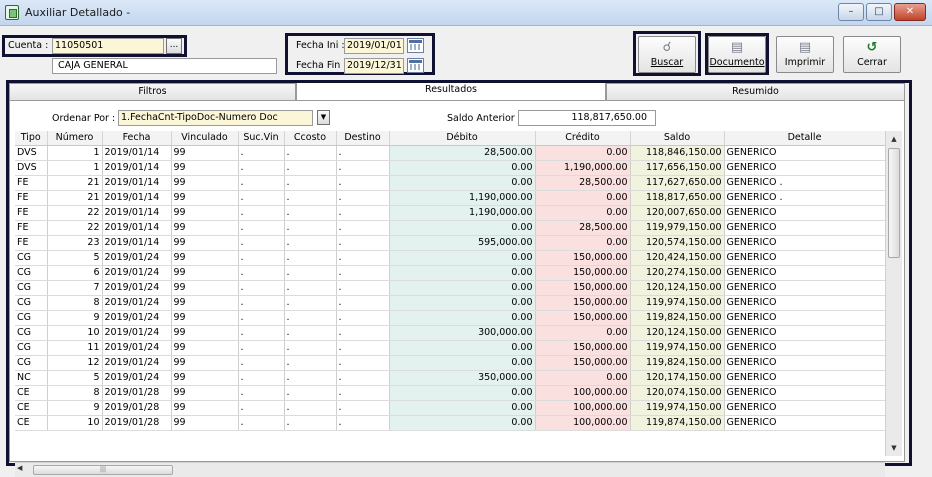 This screenshot has height=477, width=932. Describe the element at coordinates (583, 423) in the screenshot. I see `cell-credito: 100,000.00` at that location.